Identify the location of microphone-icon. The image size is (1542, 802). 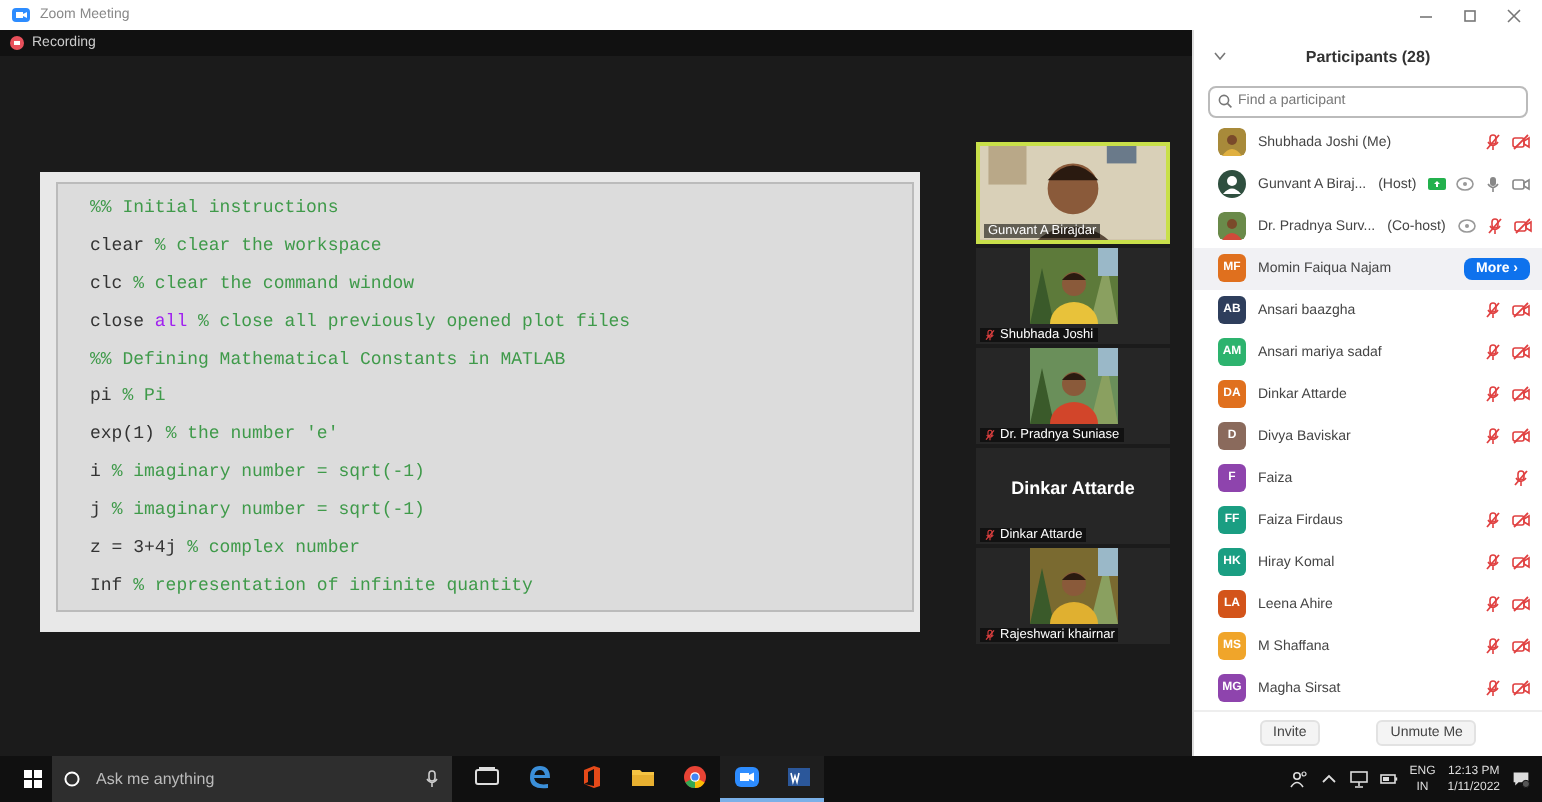
(432, 779).